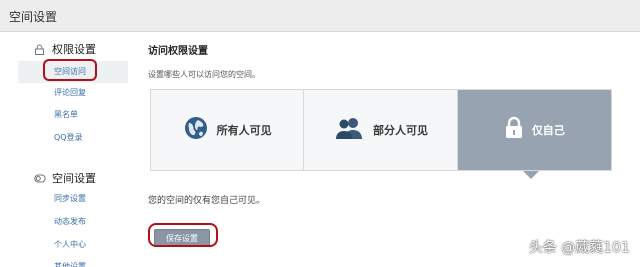 Image resolution: width=640 pixels, height=267 pixels. I want to click on option-everyone: 所有人可见, so click(228, 130).